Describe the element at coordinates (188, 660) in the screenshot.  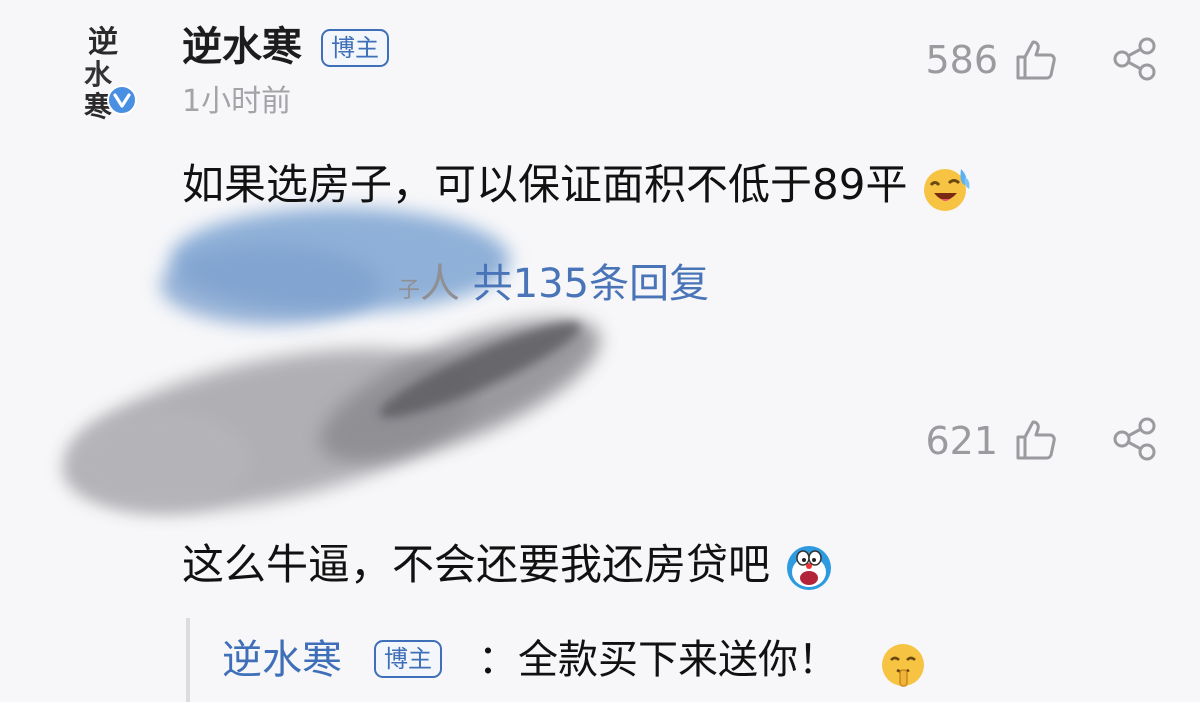
I see `reply-quote-bar` at that location.